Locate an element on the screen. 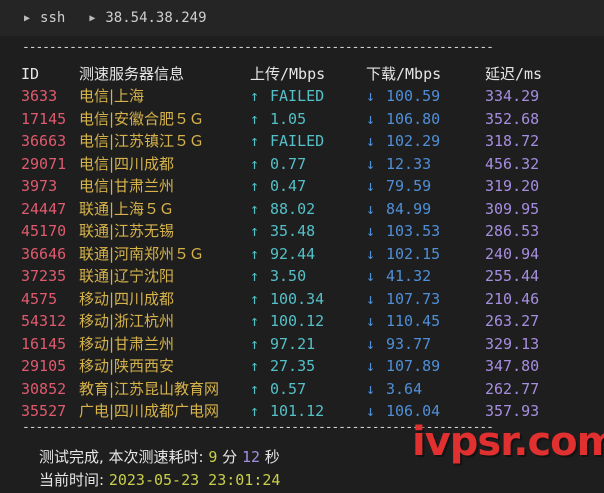 The width and height of the screenshot is (604, 493). header-id: ID is located at coordinates (30, 74).